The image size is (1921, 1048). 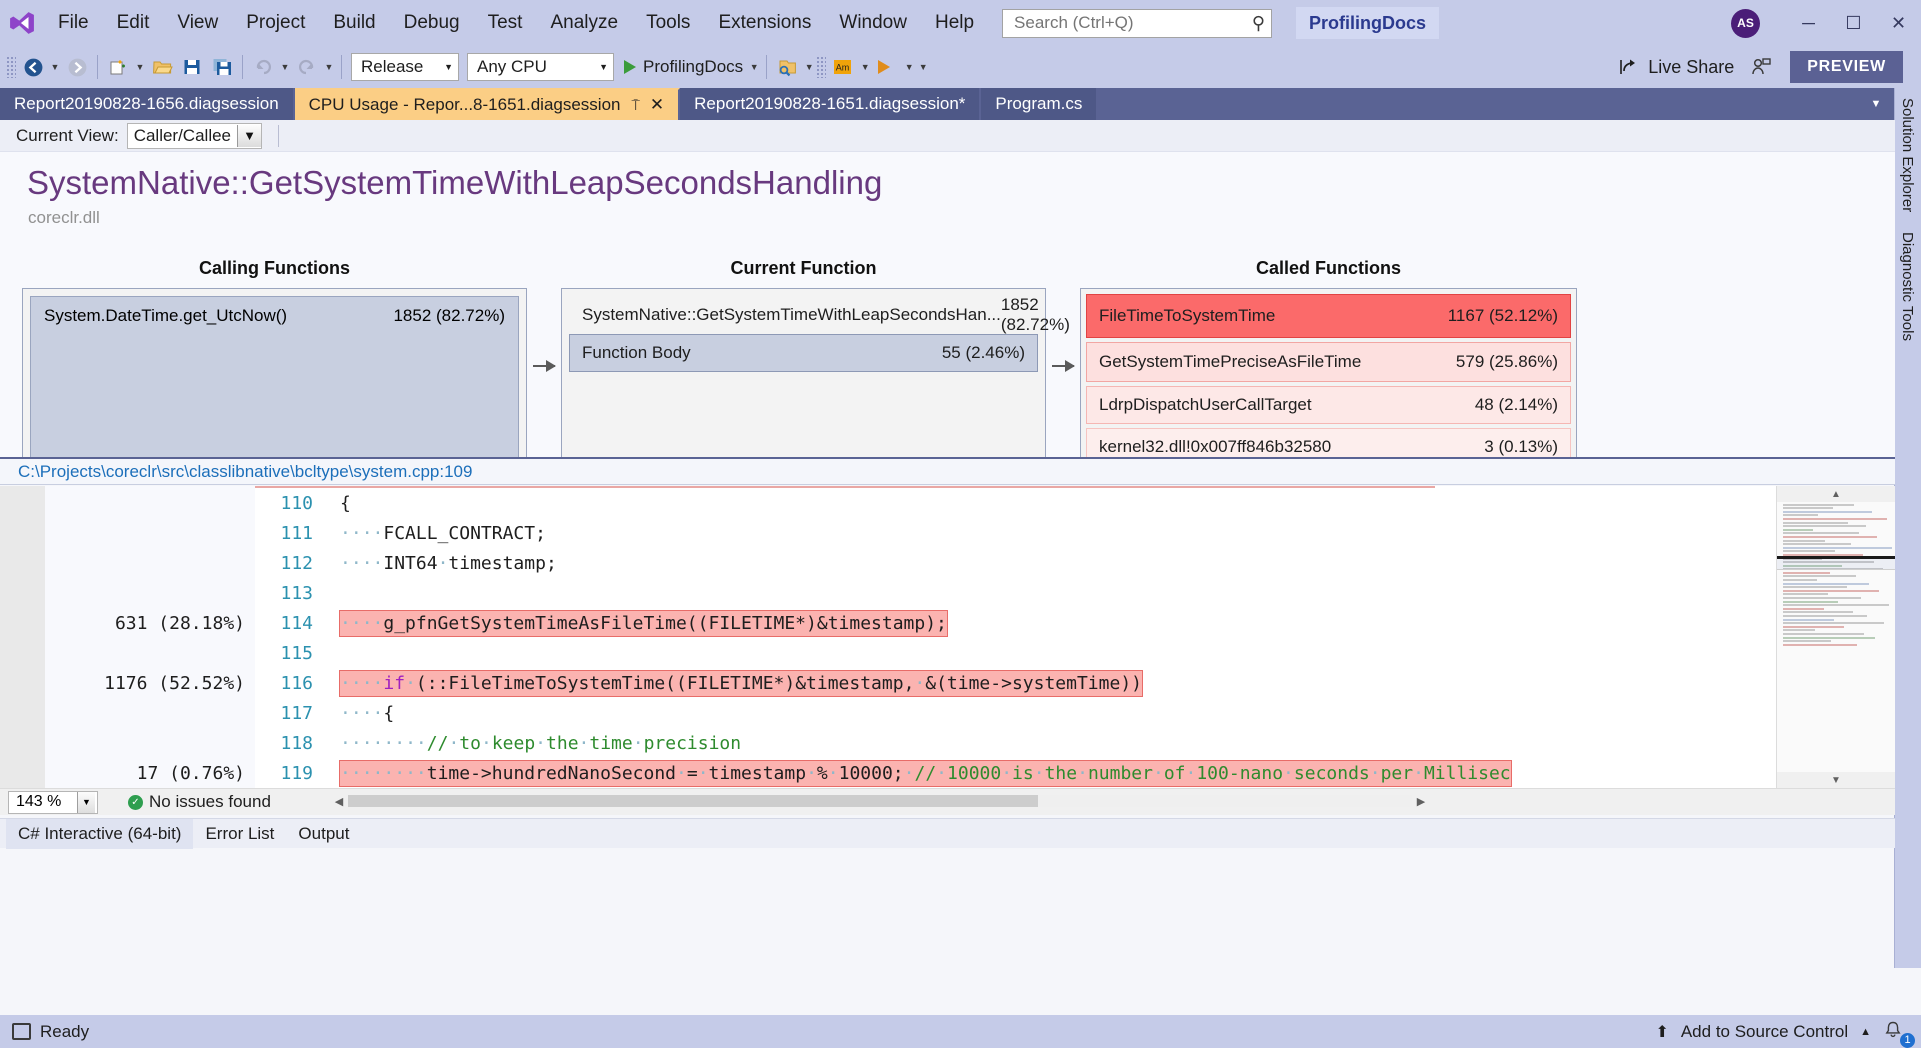 I want to click on tab-error-list: Error List, so click(x=239, y=834).